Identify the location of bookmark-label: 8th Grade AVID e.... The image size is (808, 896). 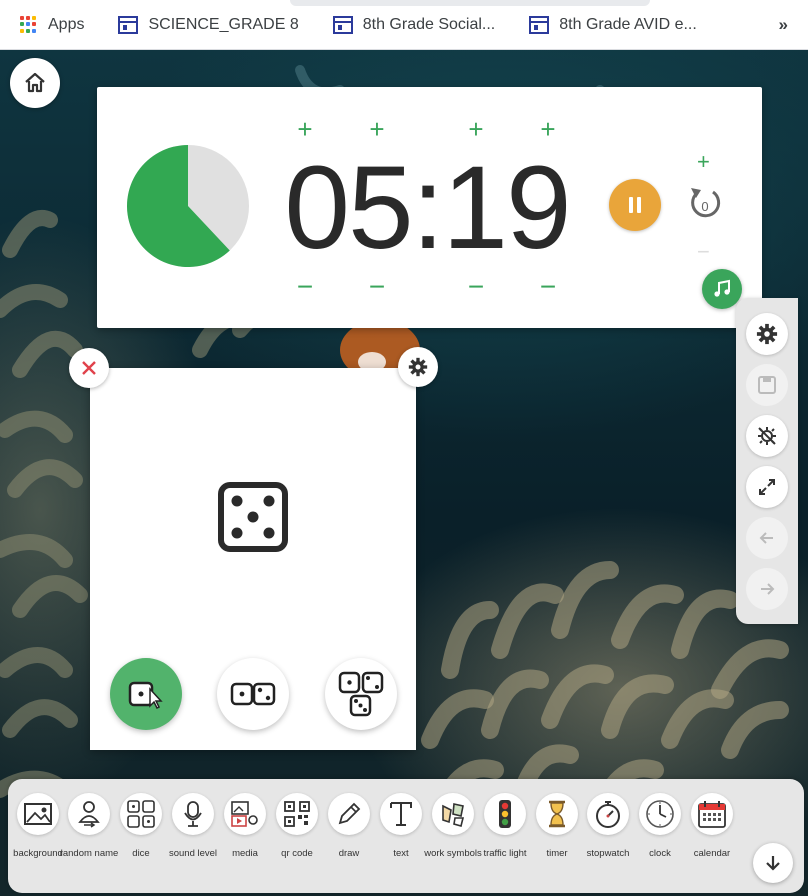
(628, 24).